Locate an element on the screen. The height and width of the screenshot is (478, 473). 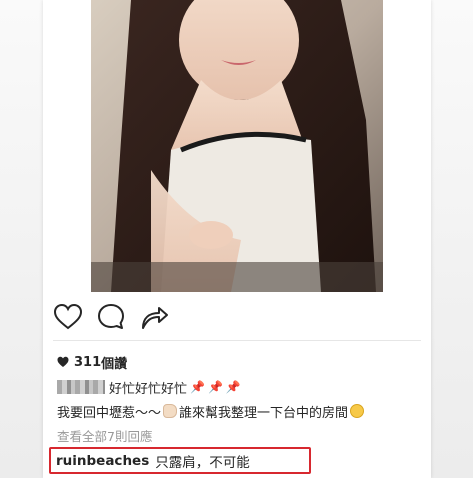
comment-bubble-icon is located at coordinates (111, 317).